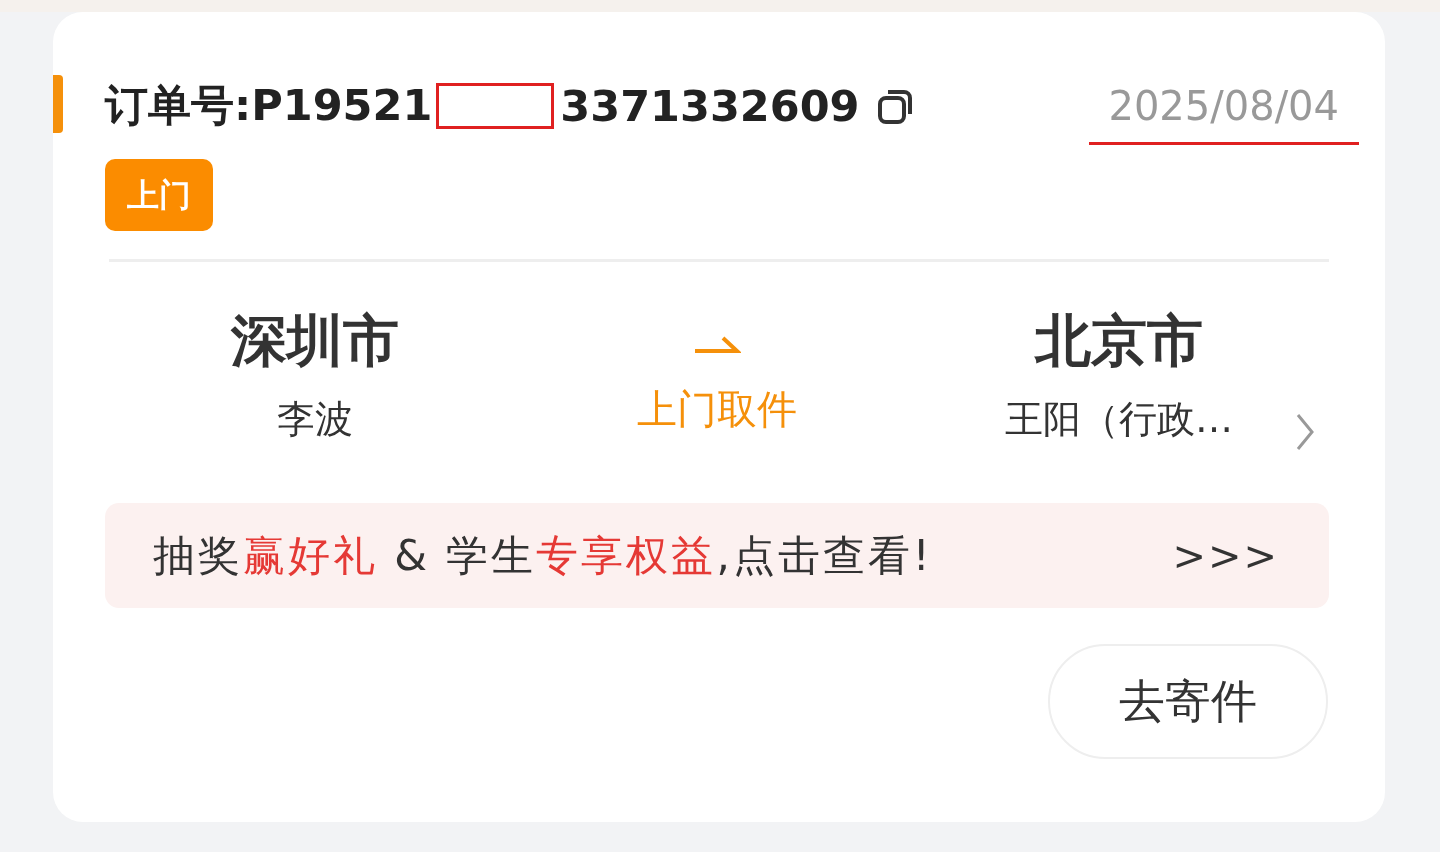 This screenshot has width=1440, height=852. What do you see at coordinates (1188, 701) in the screenshot?
I see `send-button: 去寄件` at bounding box center [1188, 701].